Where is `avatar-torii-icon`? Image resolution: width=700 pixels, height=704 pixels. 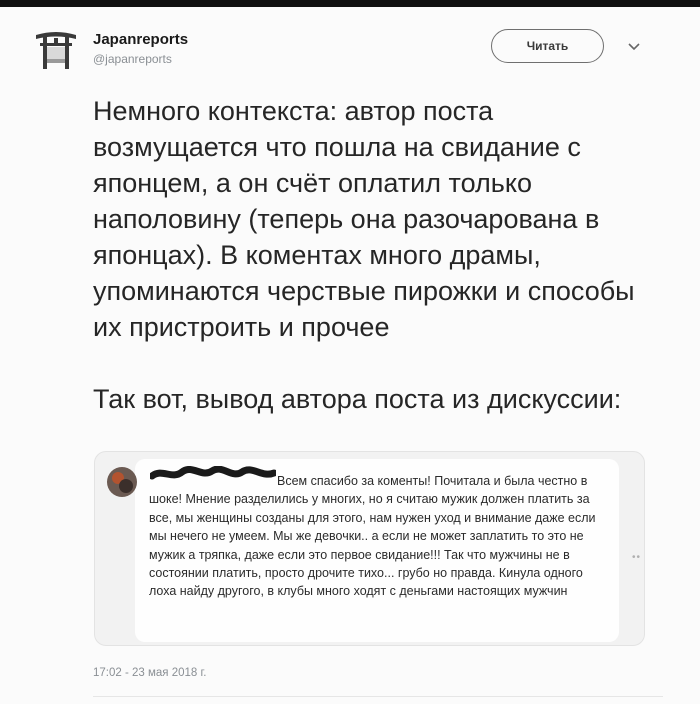
avatar-torii-icon is located at coordinates (56, 48).